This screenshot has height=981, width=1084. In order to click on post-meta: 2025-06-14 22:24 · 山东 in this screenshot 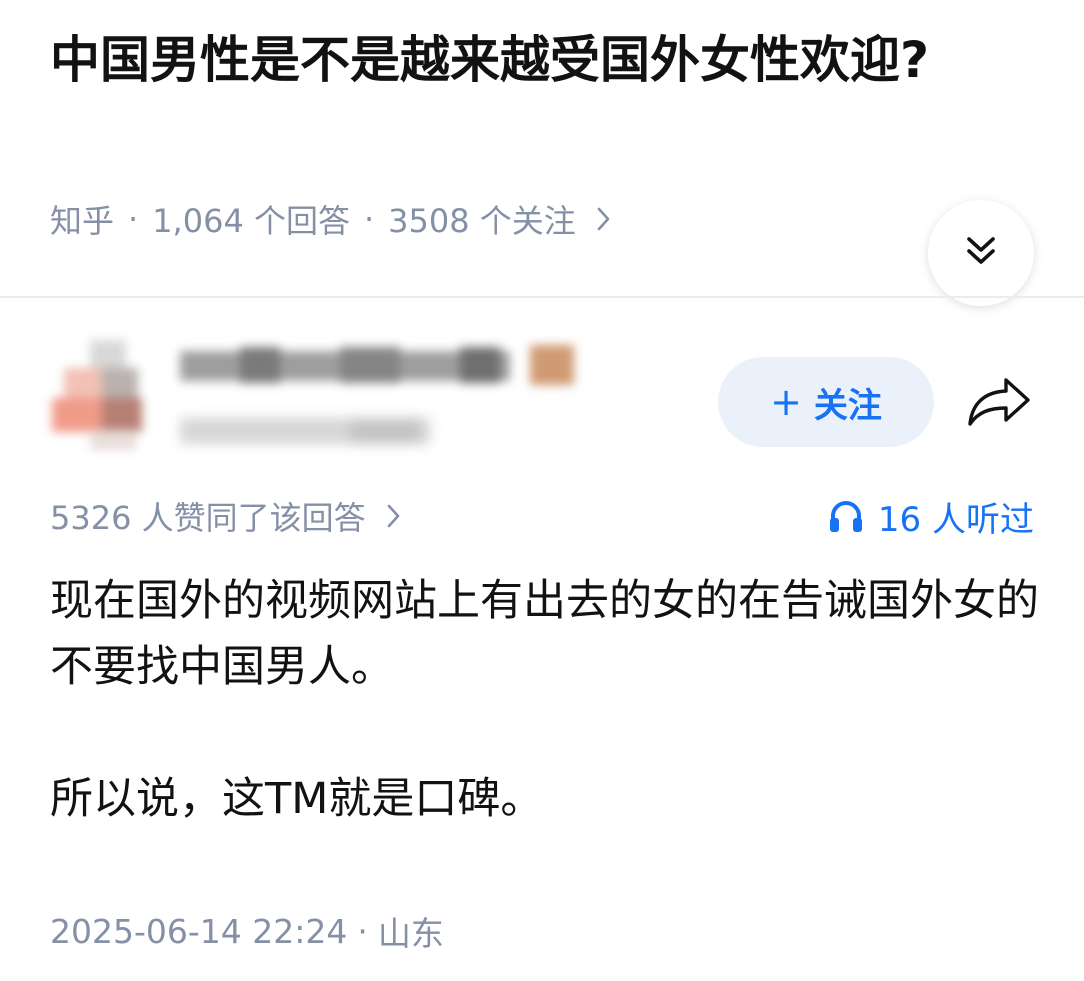, I will do `click(247, 931)`.